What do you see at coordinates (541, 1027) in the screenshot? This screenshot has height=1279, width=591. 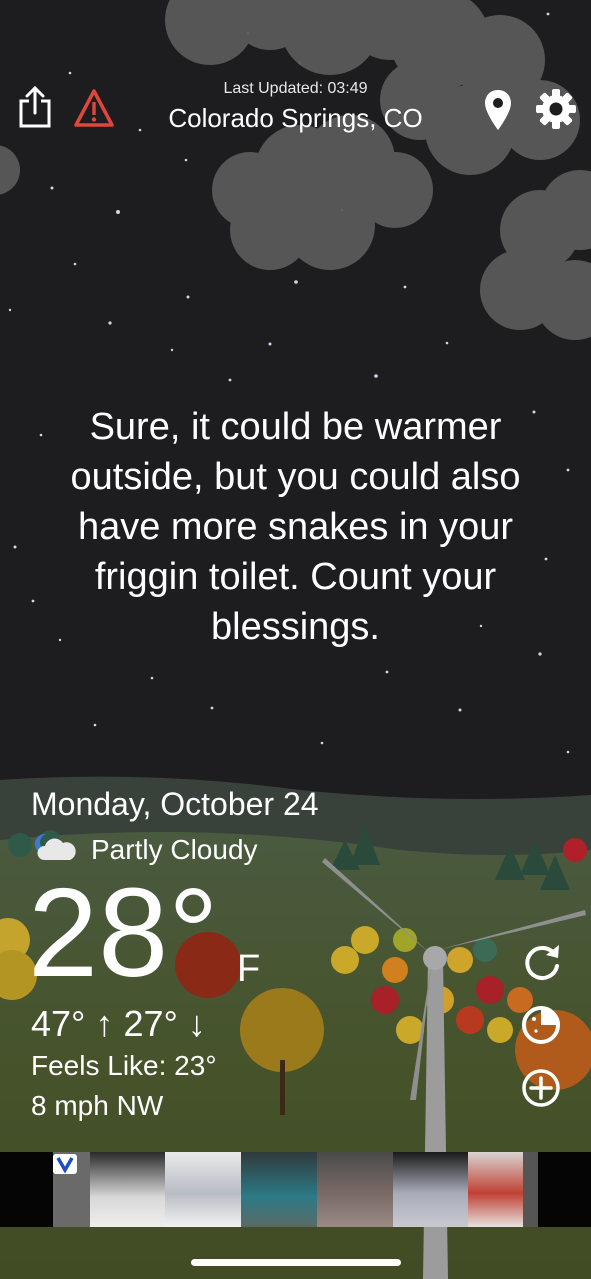 I see `radar-icon` at bounding box center [541, 1027].